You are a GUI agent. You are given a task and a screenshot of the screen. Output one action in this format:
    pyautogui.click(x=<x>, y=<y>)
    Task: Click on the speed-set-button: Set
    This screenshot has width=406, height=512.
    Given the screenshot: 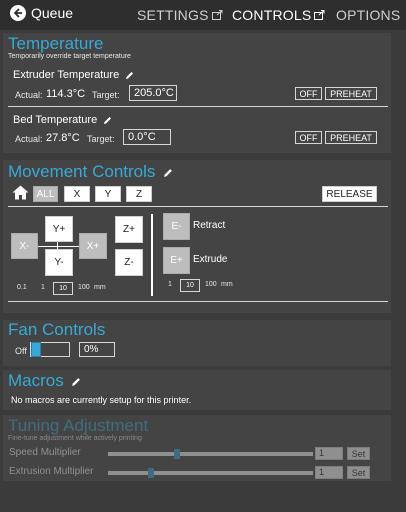 What is the action you would take?
    pyautogui.click(x=358, y=453)
    